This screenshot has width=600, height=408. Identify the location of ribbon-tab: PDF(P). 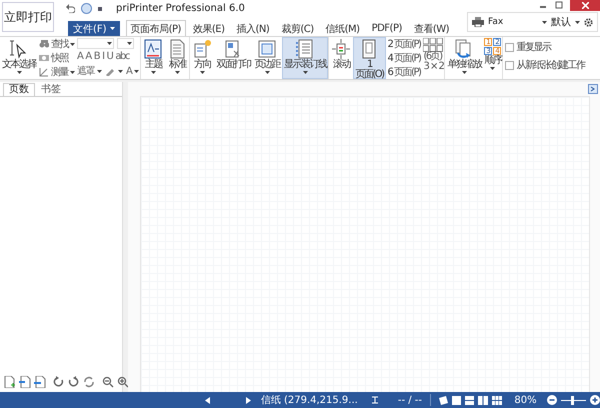
(386, 28).